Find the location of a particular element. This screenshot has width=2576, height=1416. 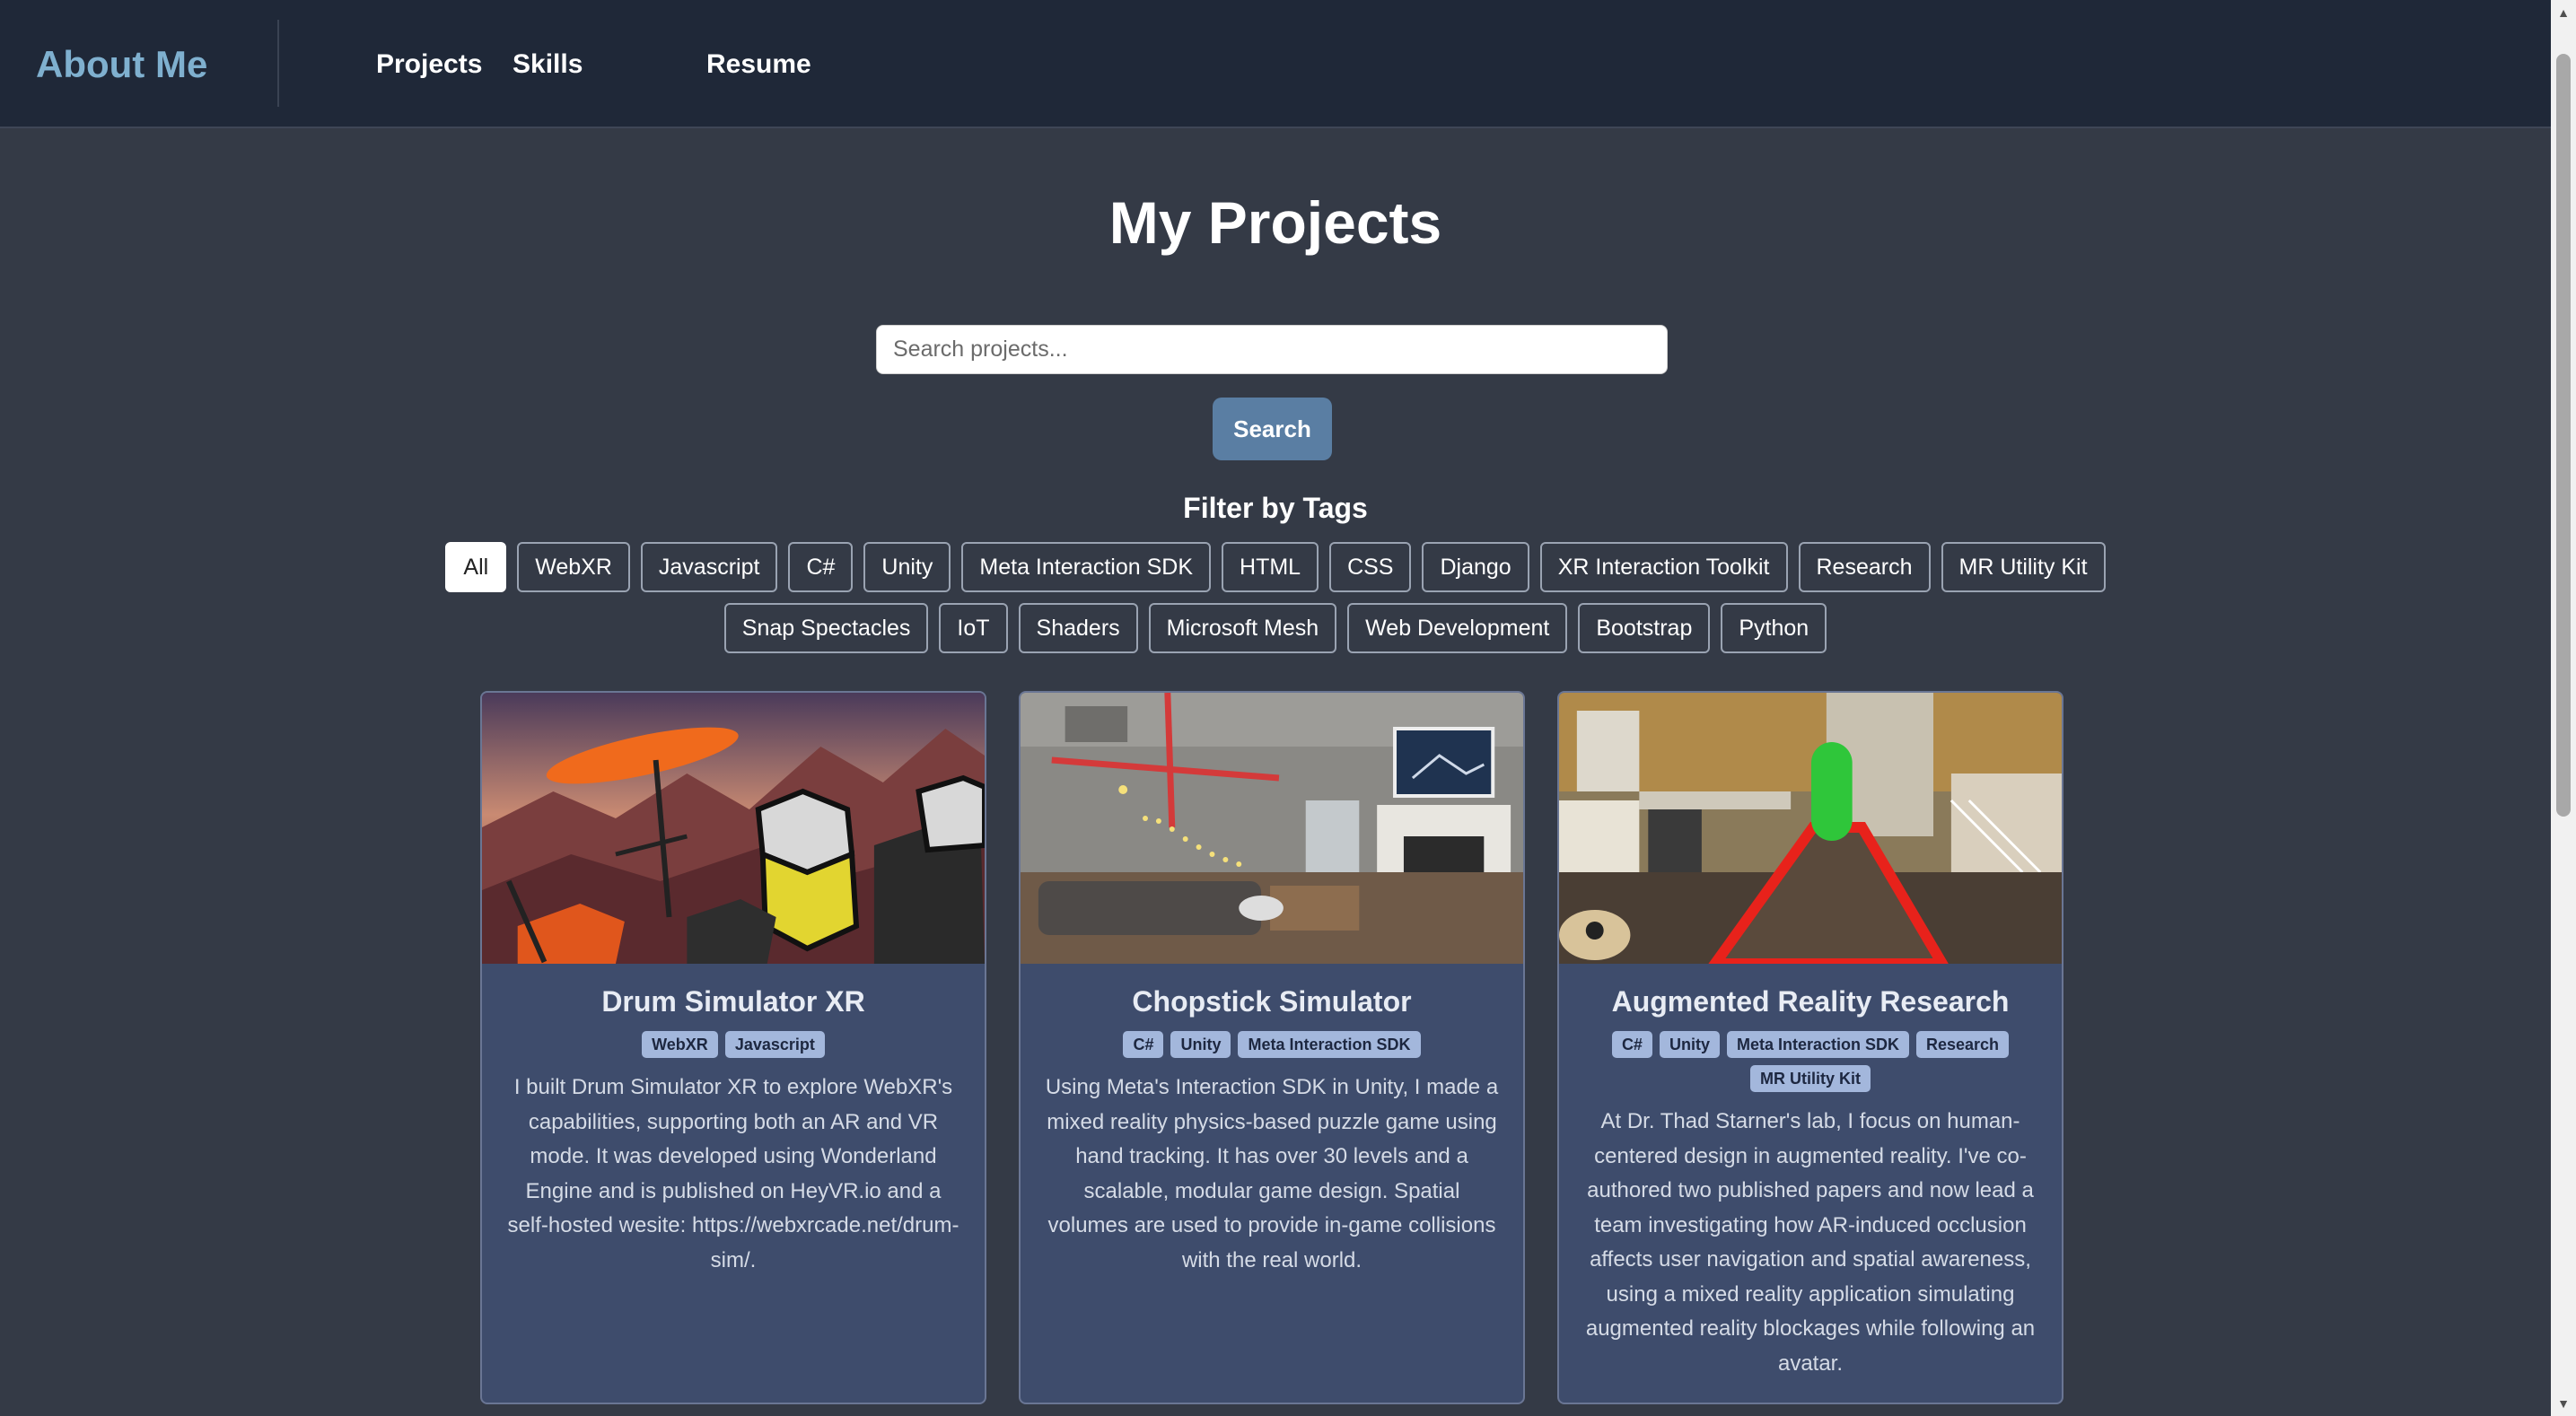

filter-tag-bootstrap: Bootstrap is located at coordinates (1644, 628).